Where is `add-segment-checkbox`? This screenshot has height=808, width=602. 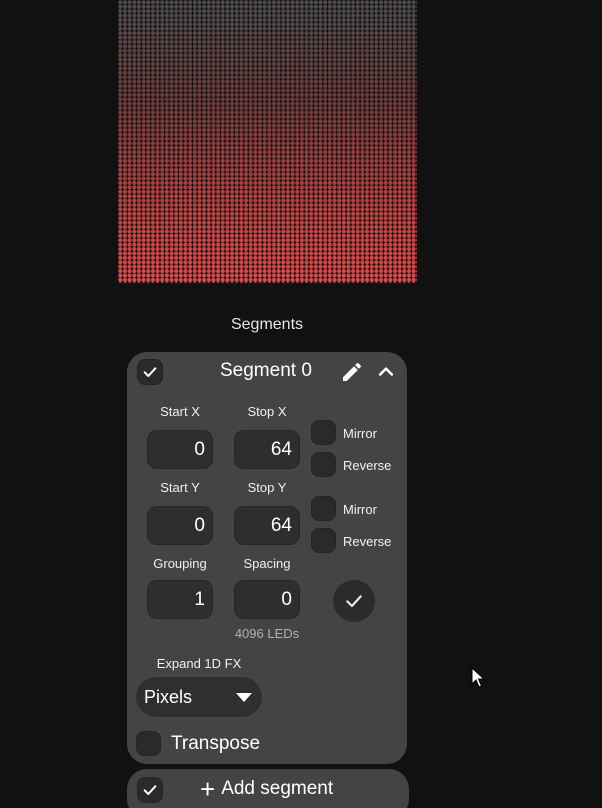
add-segment-checkbox is located at coordinates (150, 790).